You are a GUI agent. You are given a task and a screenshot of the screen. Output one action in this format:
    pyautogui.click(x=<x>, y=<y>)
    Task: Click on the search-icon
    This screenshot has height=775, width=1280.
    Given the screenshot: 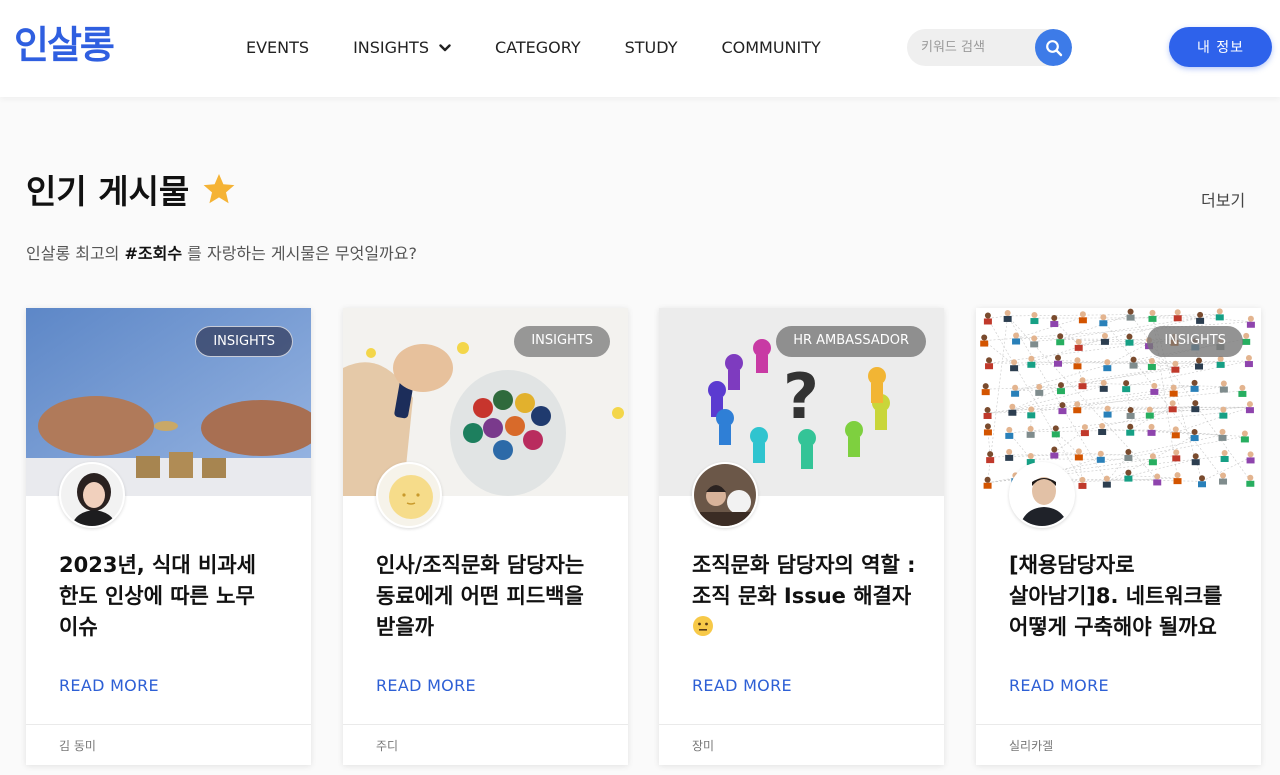 What is the action you would take?
    pyautogui.click(x=1053, y=47)
    